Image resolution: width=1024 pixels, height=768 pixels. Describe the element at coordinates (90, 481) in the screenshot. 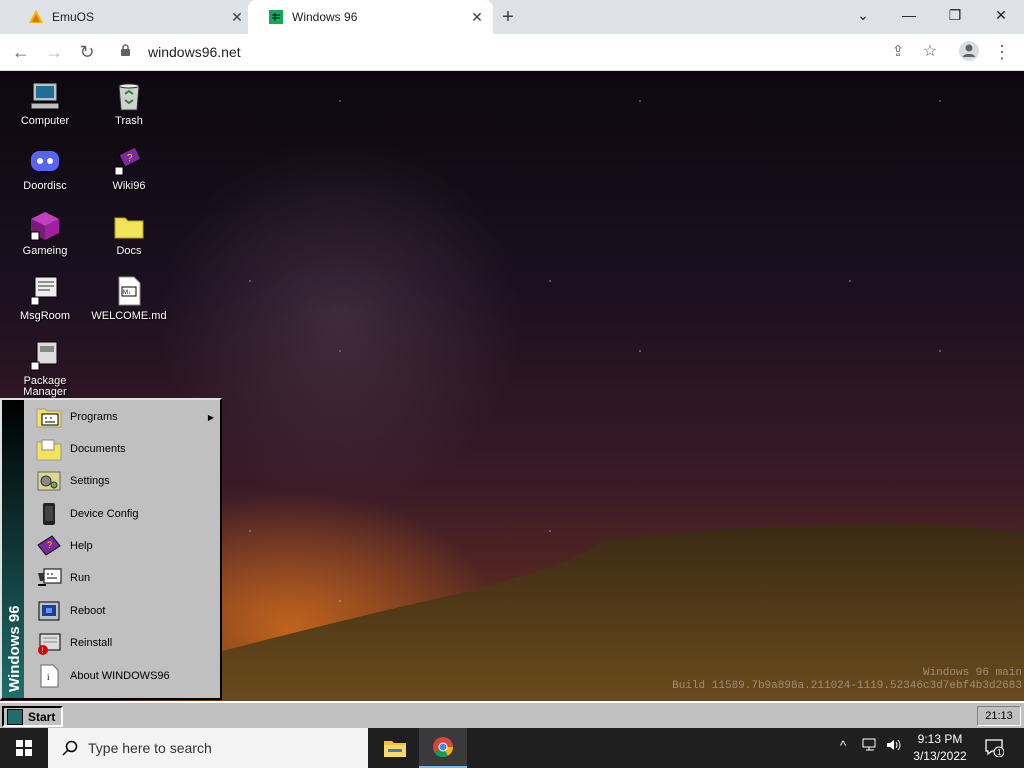

I see `start-menu-label: Settings` at that location.